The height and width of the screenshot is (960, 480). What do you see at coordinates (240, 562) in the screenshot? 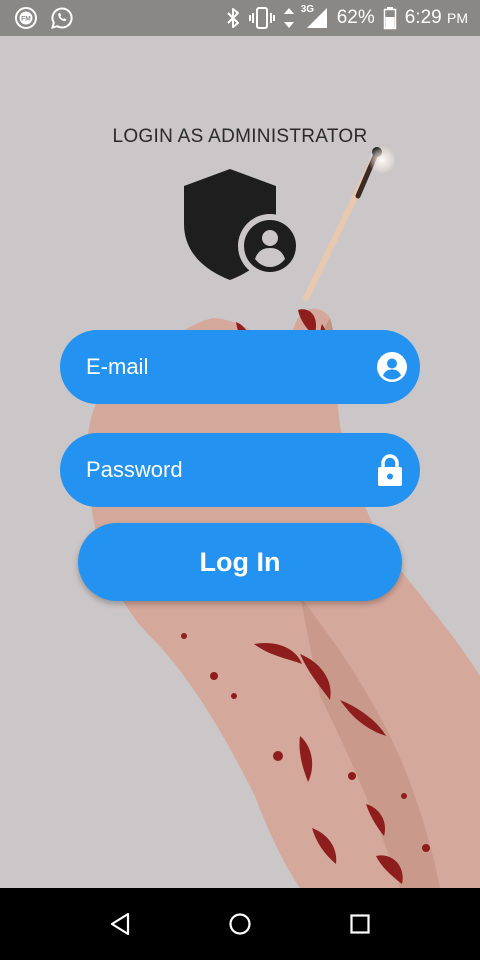
I see `login-button: Log In` at bounding box center [240, 562].